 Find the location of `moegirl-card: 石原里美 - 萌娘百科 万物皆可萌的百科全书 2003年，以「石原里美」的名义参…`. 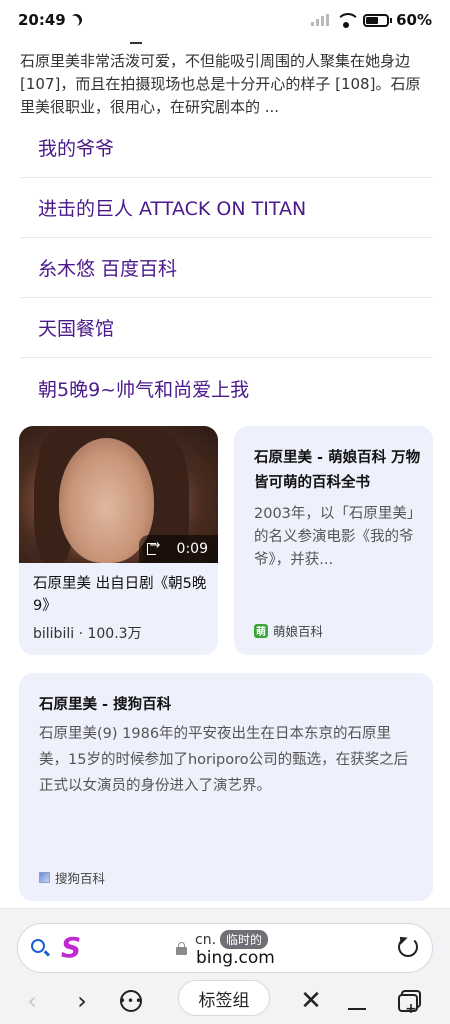

moegirl-card: 石原里美 - 萌娘百科 万物皆可萌的百科全书 2003年，以「石原里美」的名义参… is located at coordinates (333, 540).